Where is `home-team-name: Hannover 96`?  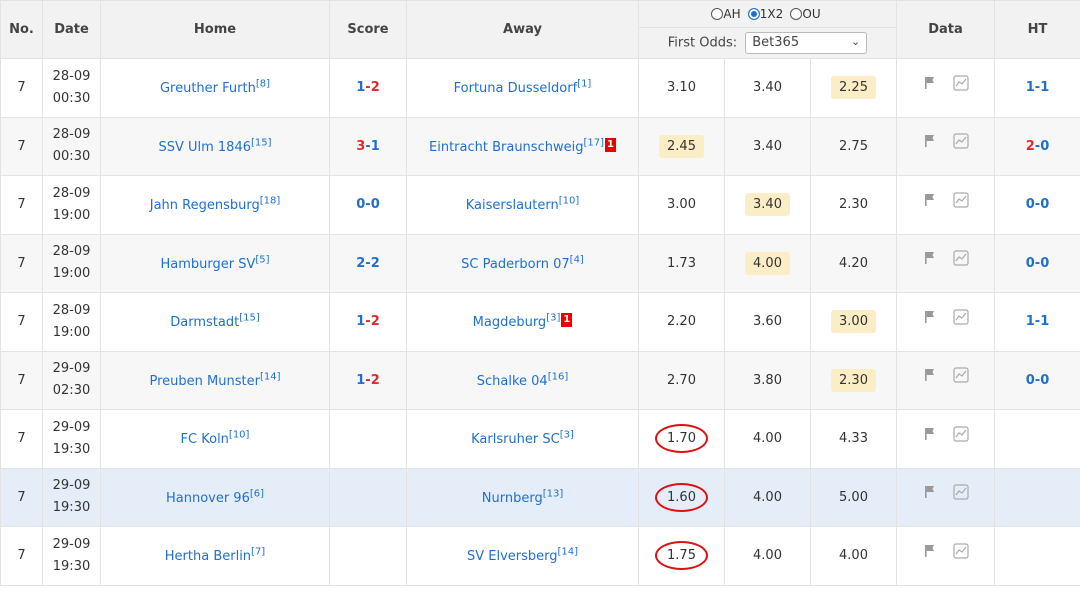
home-team-name: Hannover 96 is located at coordinates (208, 498).